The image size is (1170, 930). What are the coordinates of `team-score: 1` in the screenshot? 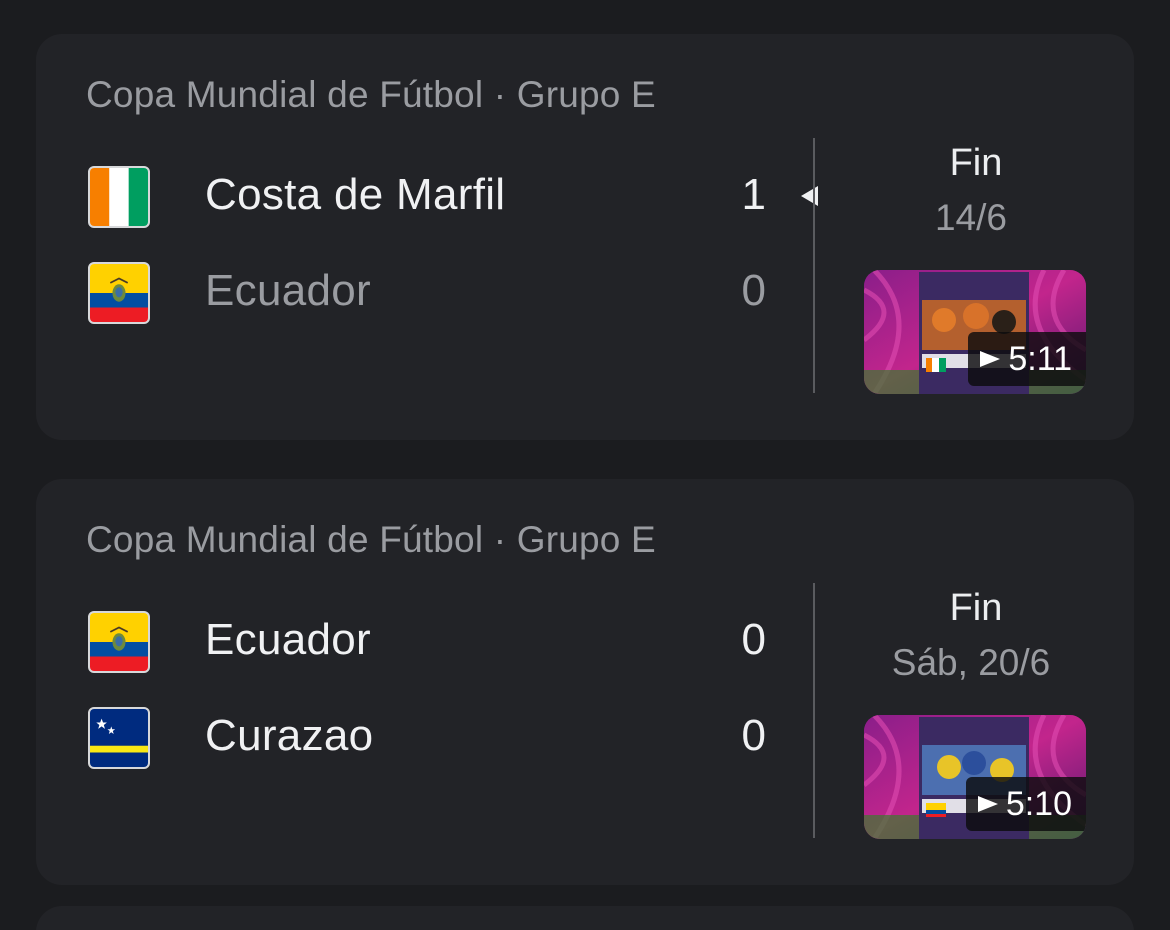 It's located at (753, 194).